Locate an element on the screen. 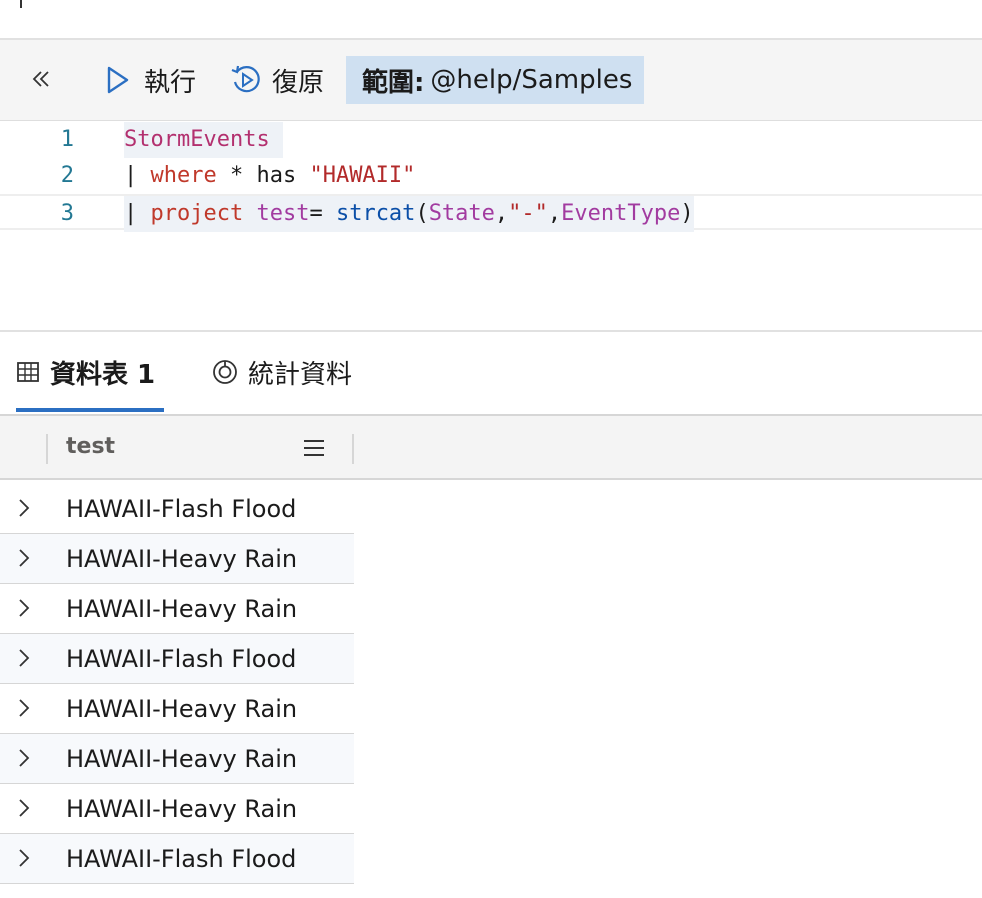 The image size is (982, 898). token-function: strcat is located at coordinates (375, 213).